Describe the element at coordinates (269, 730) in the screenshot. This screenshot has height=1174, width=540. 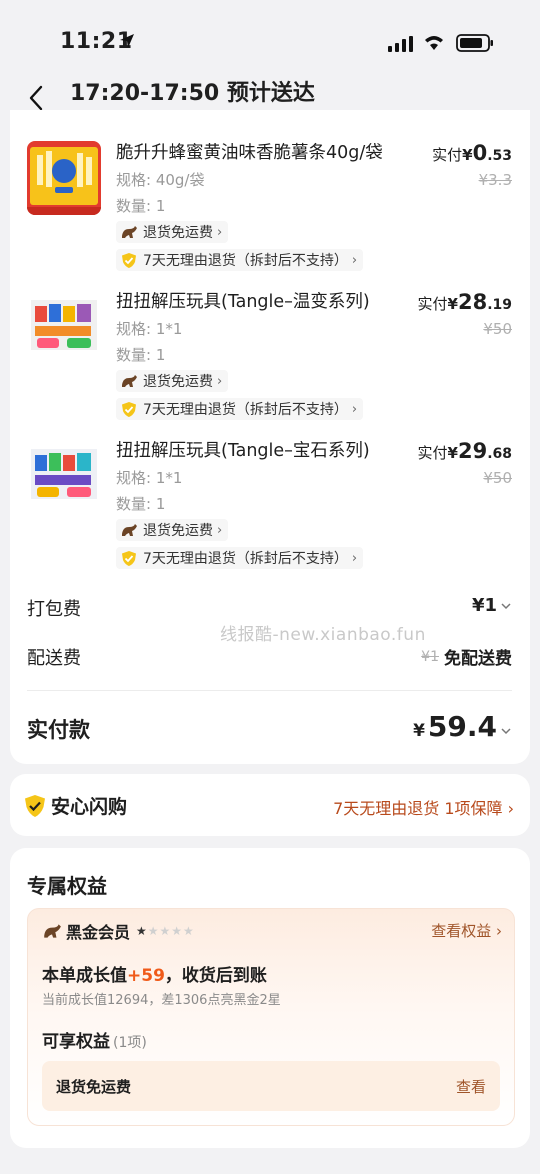
I see `total-row: 实付款 ¥ 59.4` at that location.